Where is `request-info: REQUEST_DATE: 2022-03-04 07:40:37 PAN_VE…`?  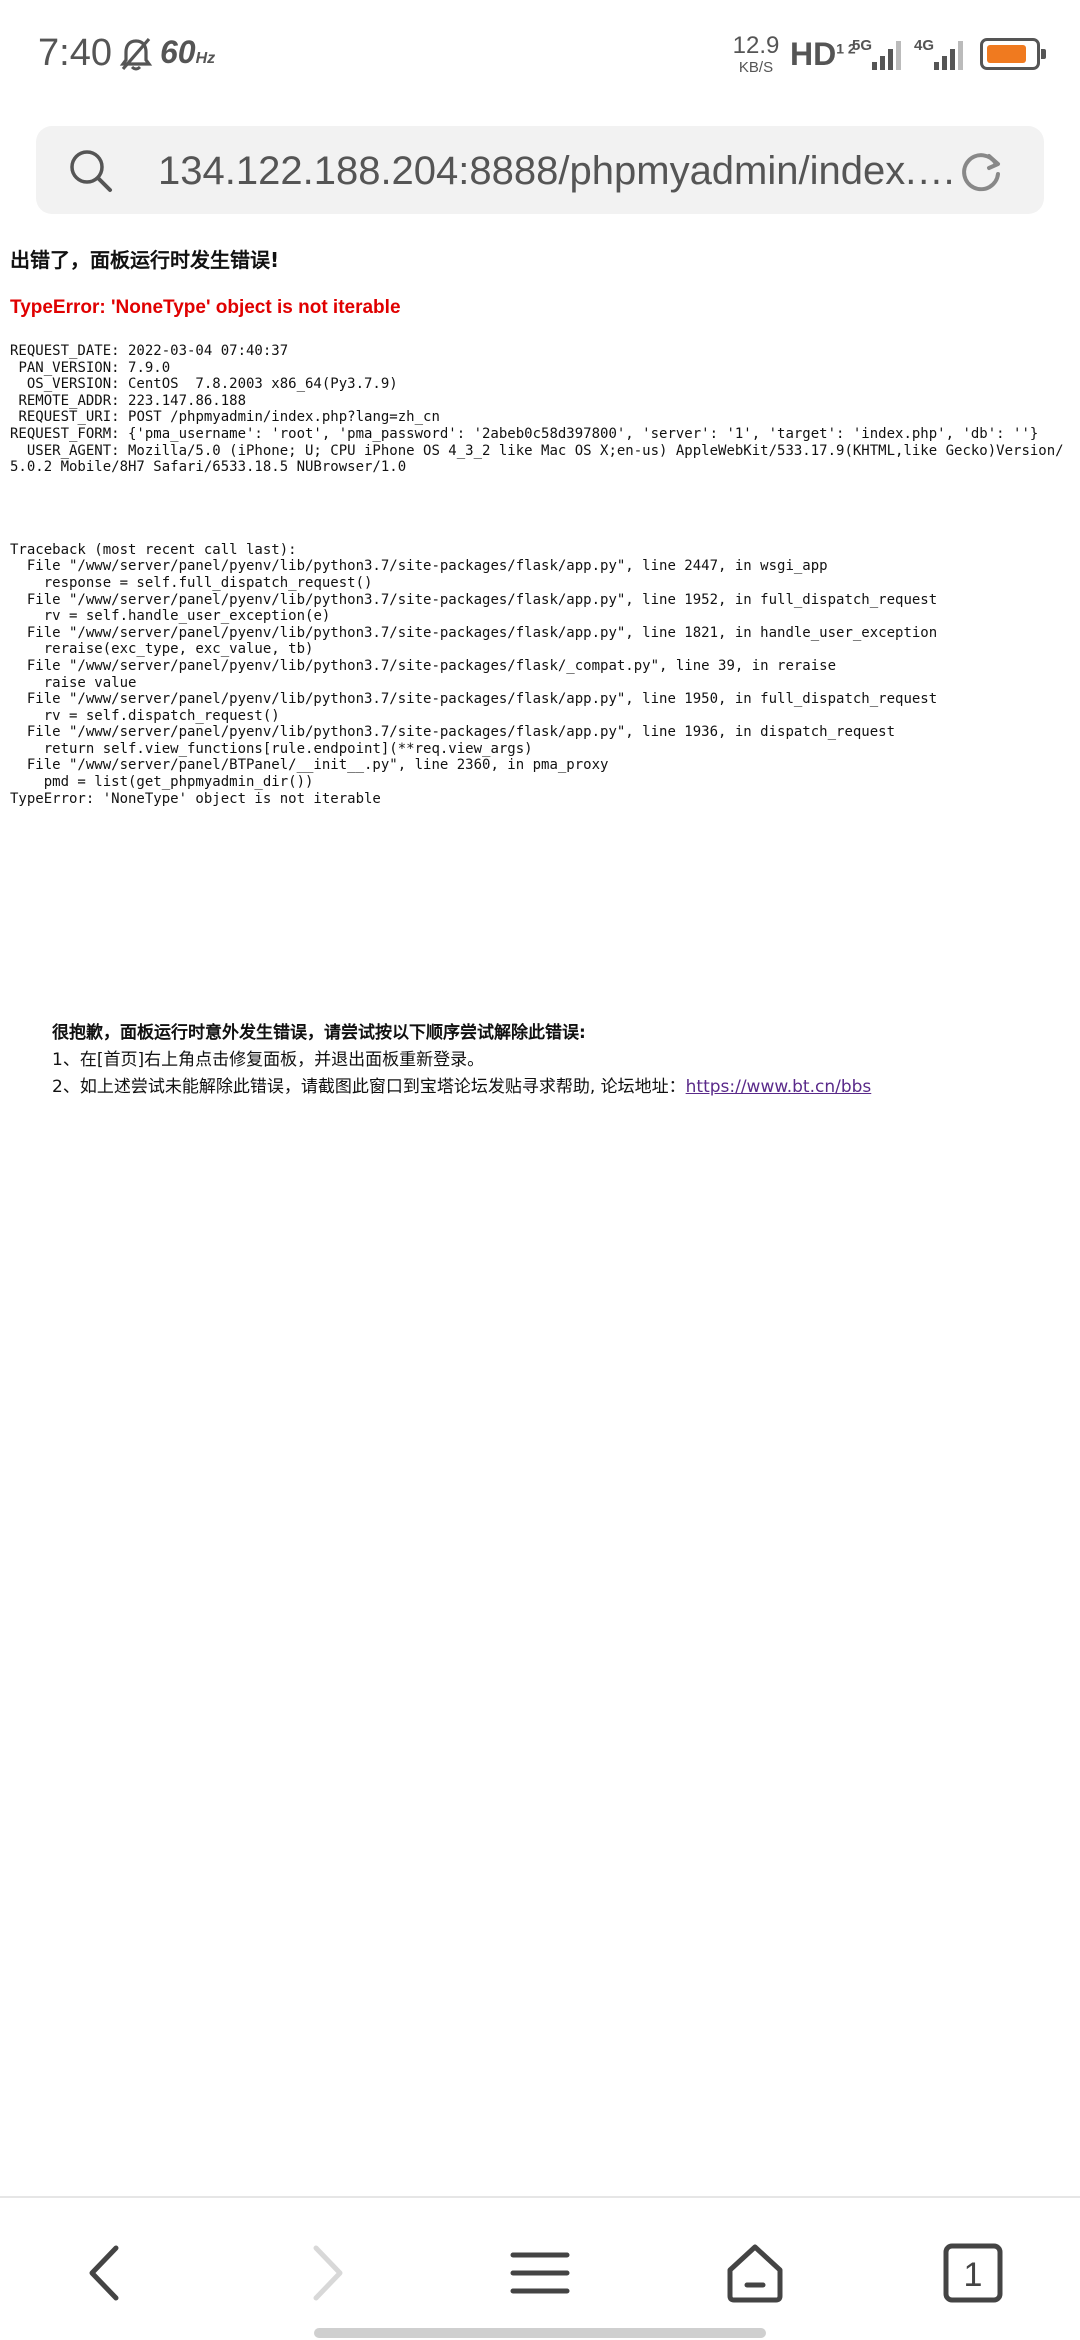
request-info: REQUEST_DATE: 2022-03-04 07:40:37 PAN_VE… is located at coordinates (537, 409).